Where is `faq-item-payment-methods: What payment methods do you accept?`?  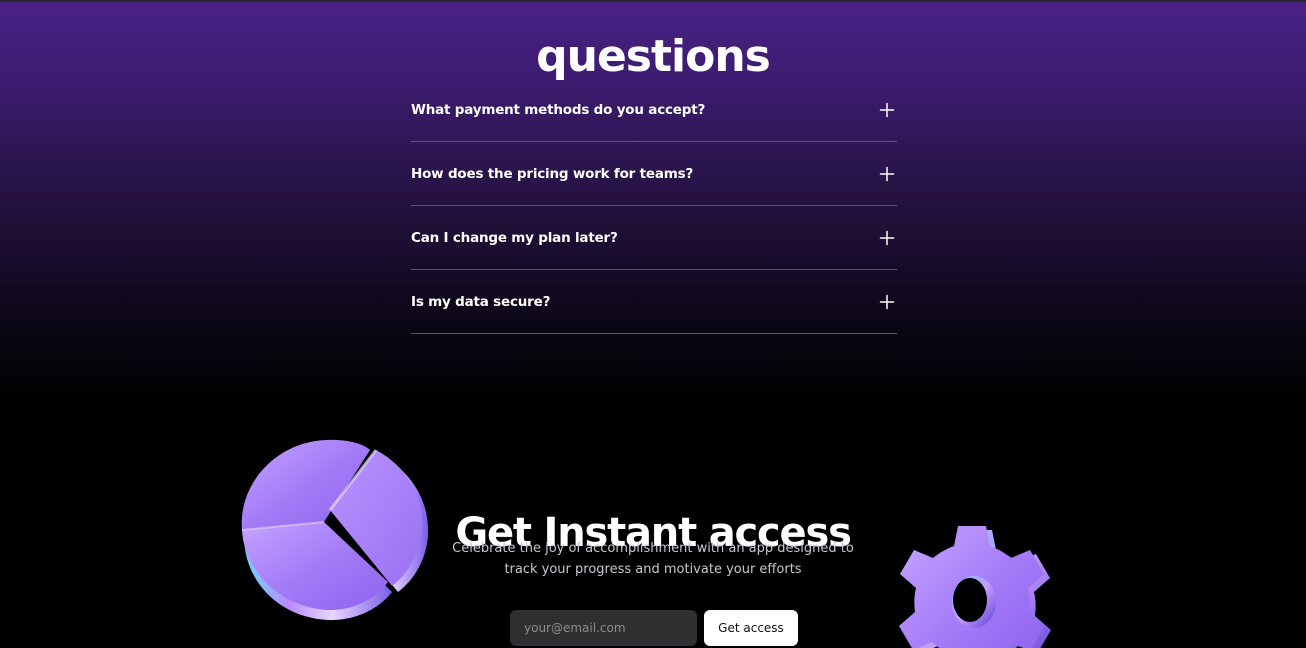
faq-item-payment-methods: What payment methods do you accept? is located at coordinates (654, 110).